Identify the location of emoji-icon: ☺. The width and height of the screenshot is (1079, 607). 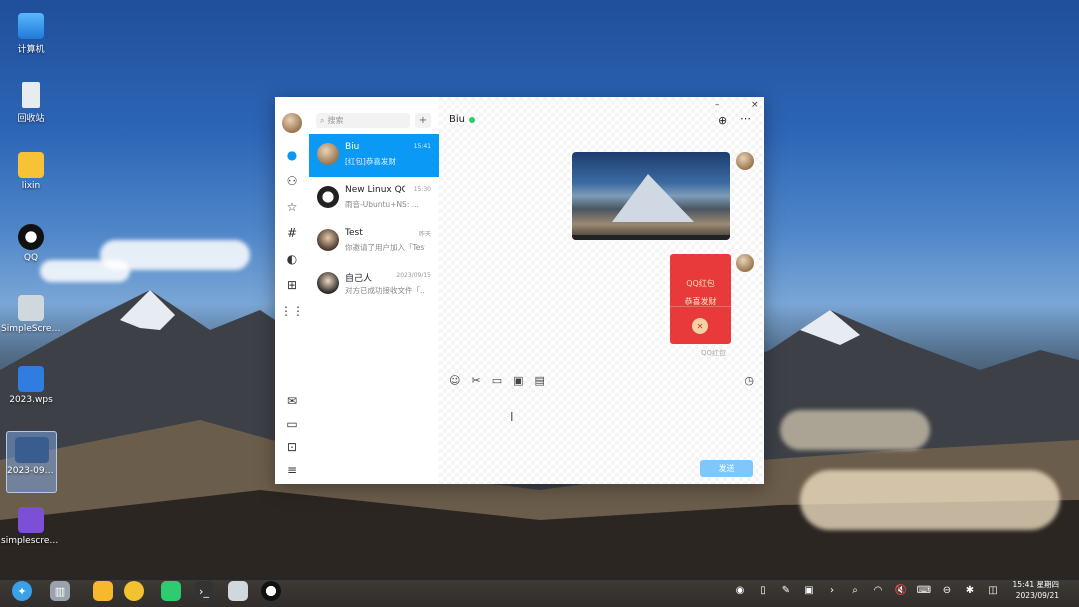
(454, 380).